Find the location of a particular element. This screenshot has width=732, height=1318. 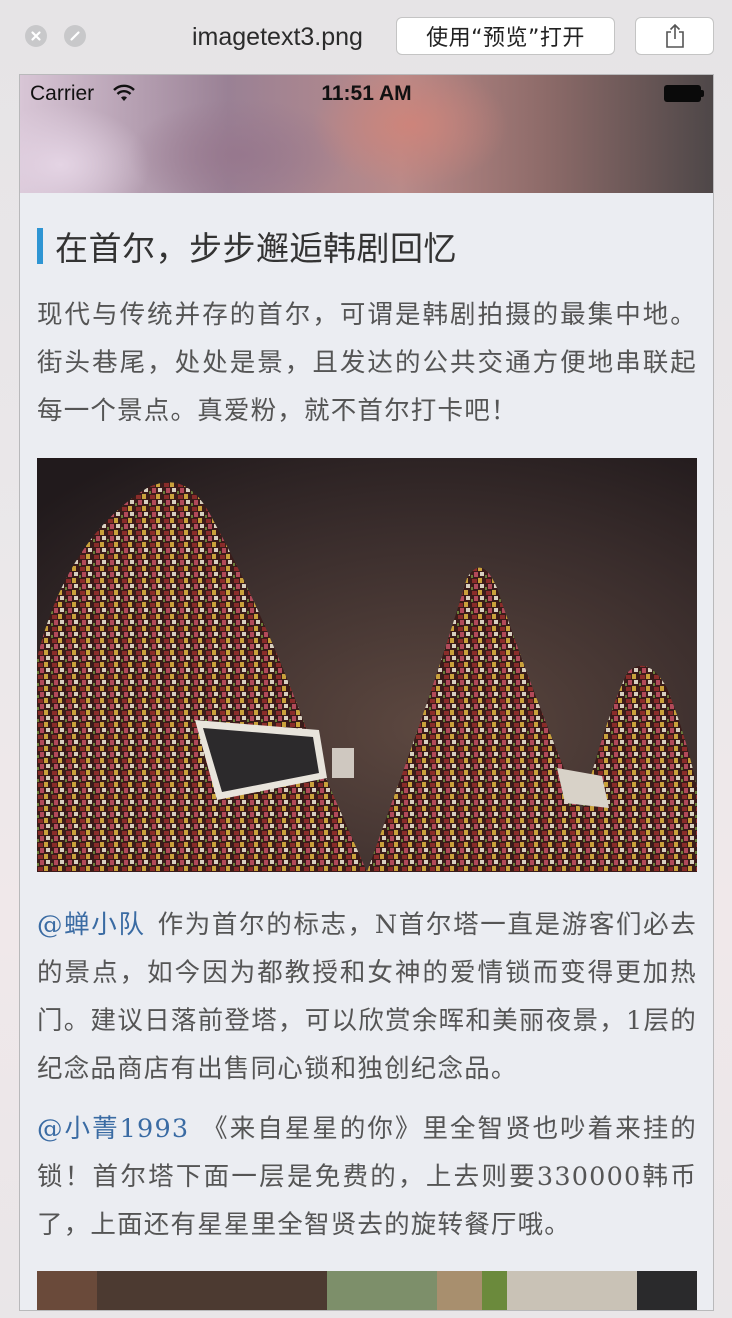

window-filename: imagetext3.png is located at coordinates (277, 37).